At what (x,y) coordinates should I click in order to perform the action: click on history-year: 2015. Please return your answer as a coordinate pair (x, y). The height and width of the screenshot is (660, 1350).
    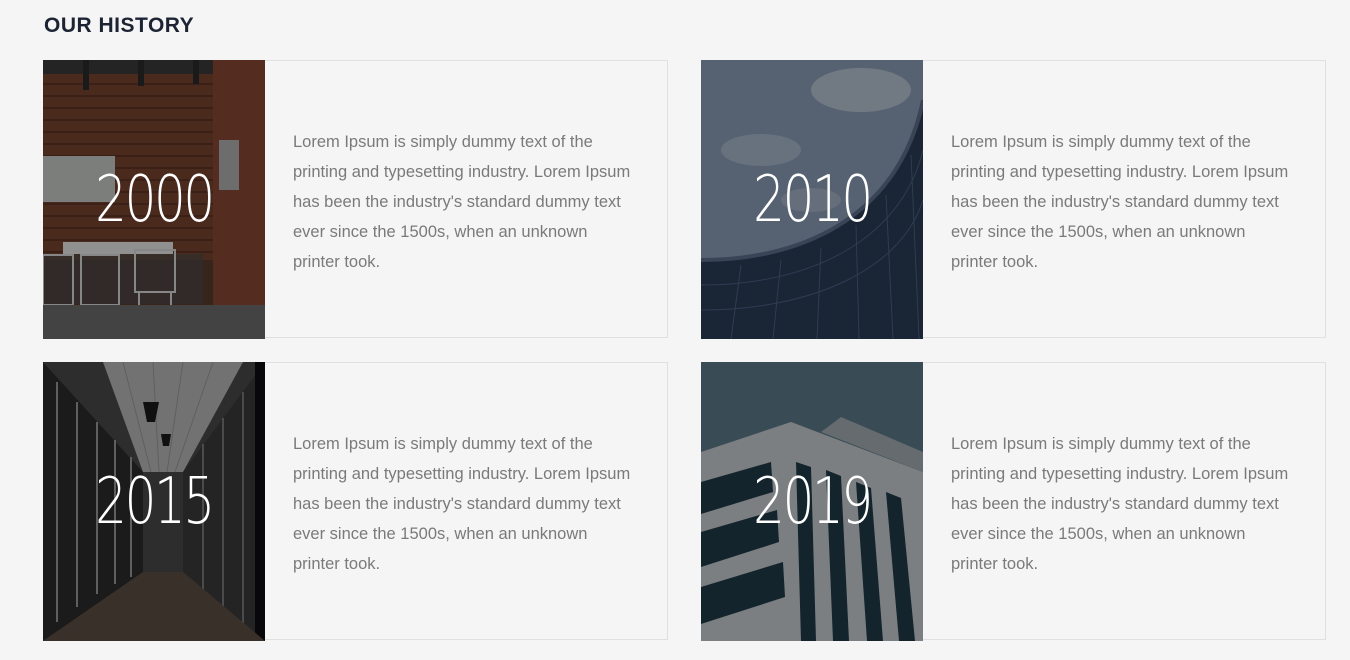
    Looking at the image, I should click on (155, 501).